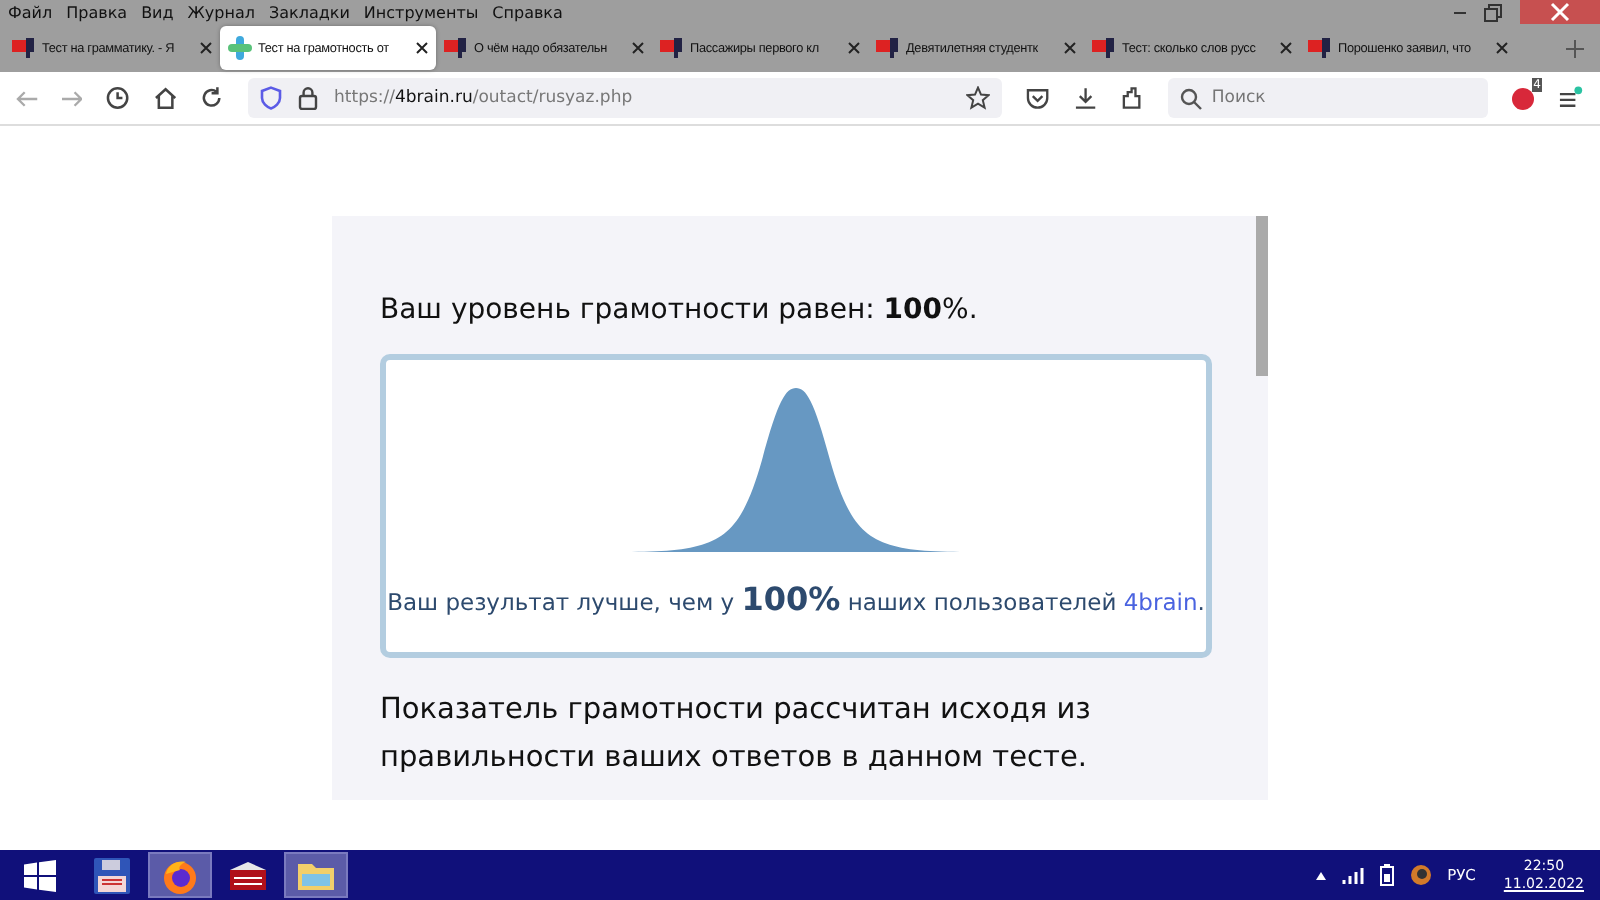 The width and height of the screenshot is (1600, 900). What do you see at coordinates (30, 12) in the screenshot?
I see `menu-item: Файл` at bounding box center [30, 12].